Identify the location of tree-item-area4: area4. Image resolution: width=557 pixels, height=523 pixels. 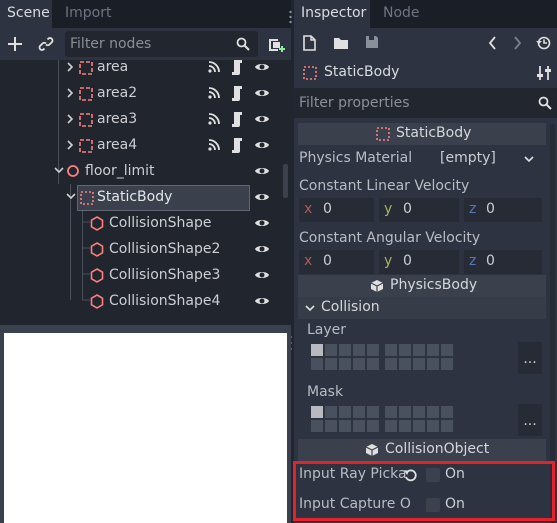
(140, 146).